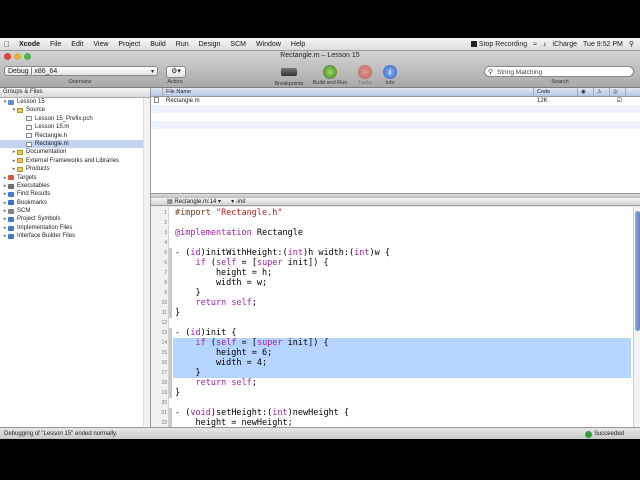 The height and width of the screenshot is (480, 640). I want to click on info-button: i Info, so click(390, 75).